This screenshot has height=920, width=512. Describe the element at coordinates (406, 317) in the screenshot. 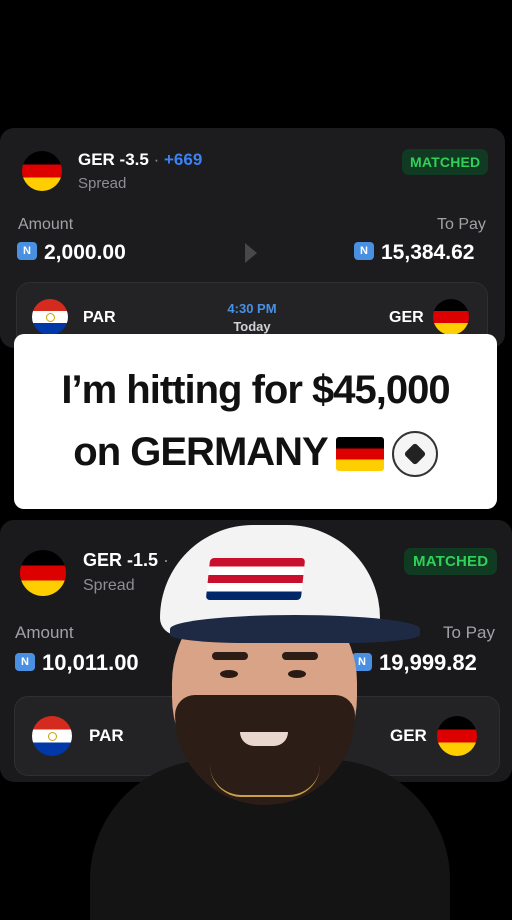

I see `away-team: GER` at that location.